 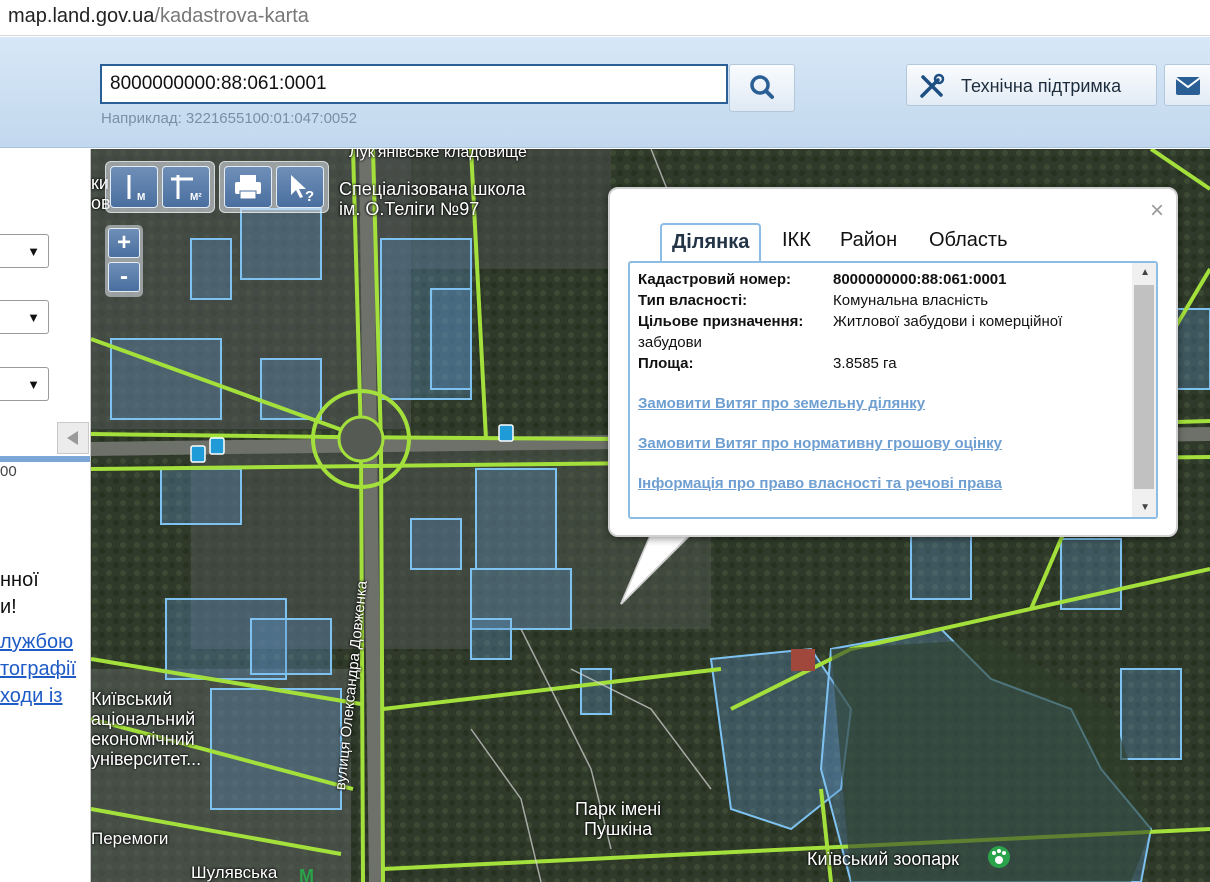 What do you see at coordinates (1145, 507) in the screenshot?
I see `scroll-down-icon: ▼` at bounding box center [1145, 507].